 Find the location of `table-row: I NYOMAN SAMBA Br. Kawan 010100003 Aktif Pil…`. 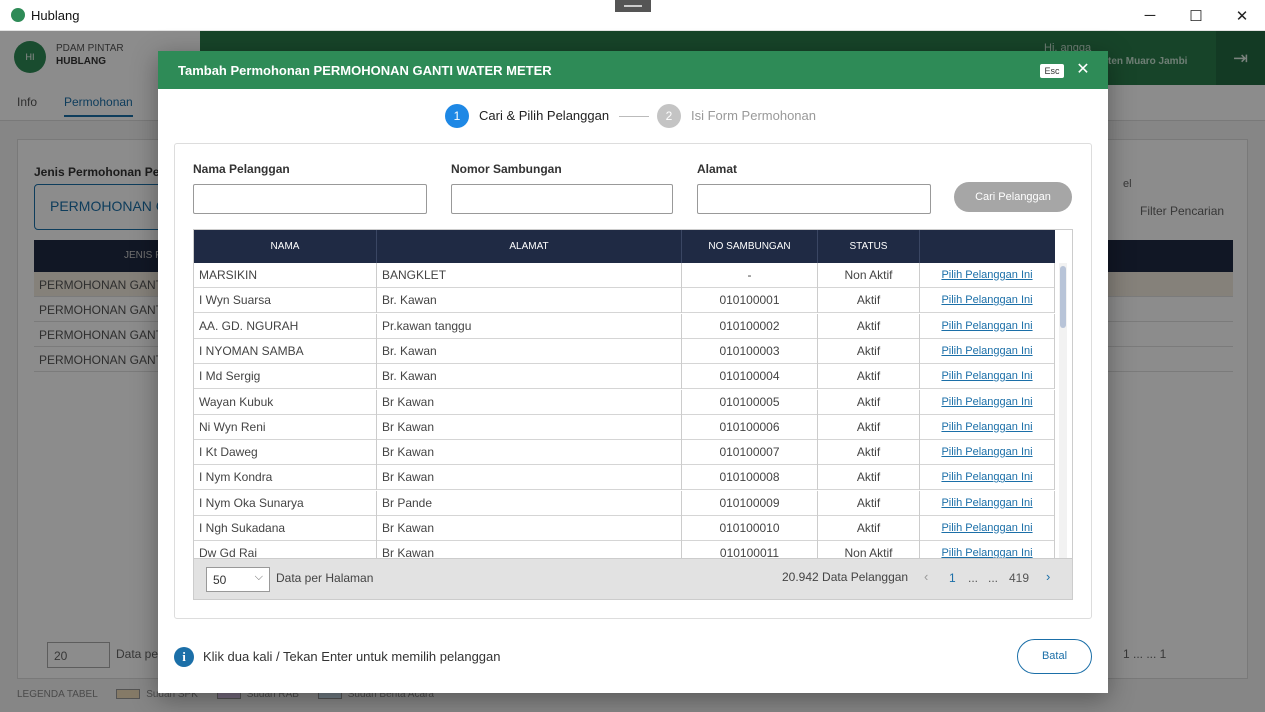

table-row: I NYOMAN SAMBA Br. Kawan 010100003 Aktif Pil… is located at coordinates (624, 351).